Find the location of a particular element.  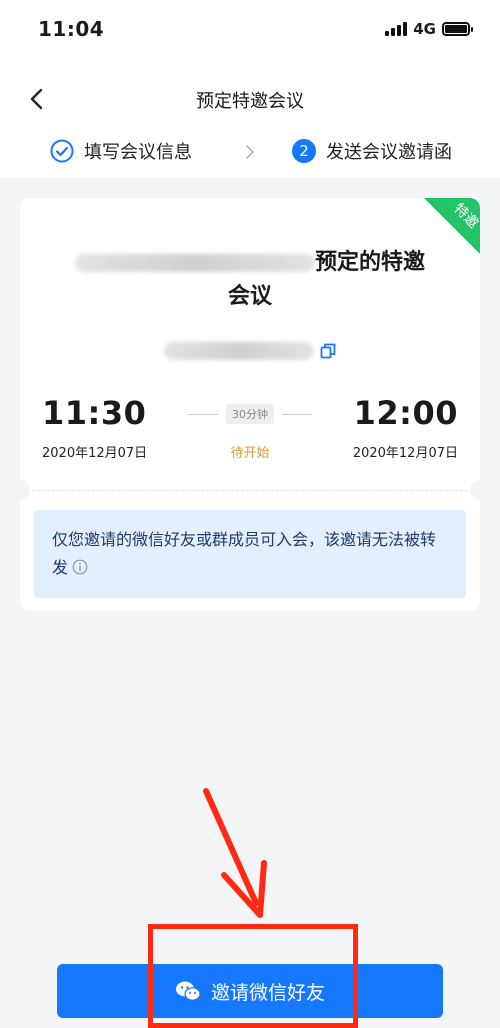

redacted-name is located at coordinates (194, 263).